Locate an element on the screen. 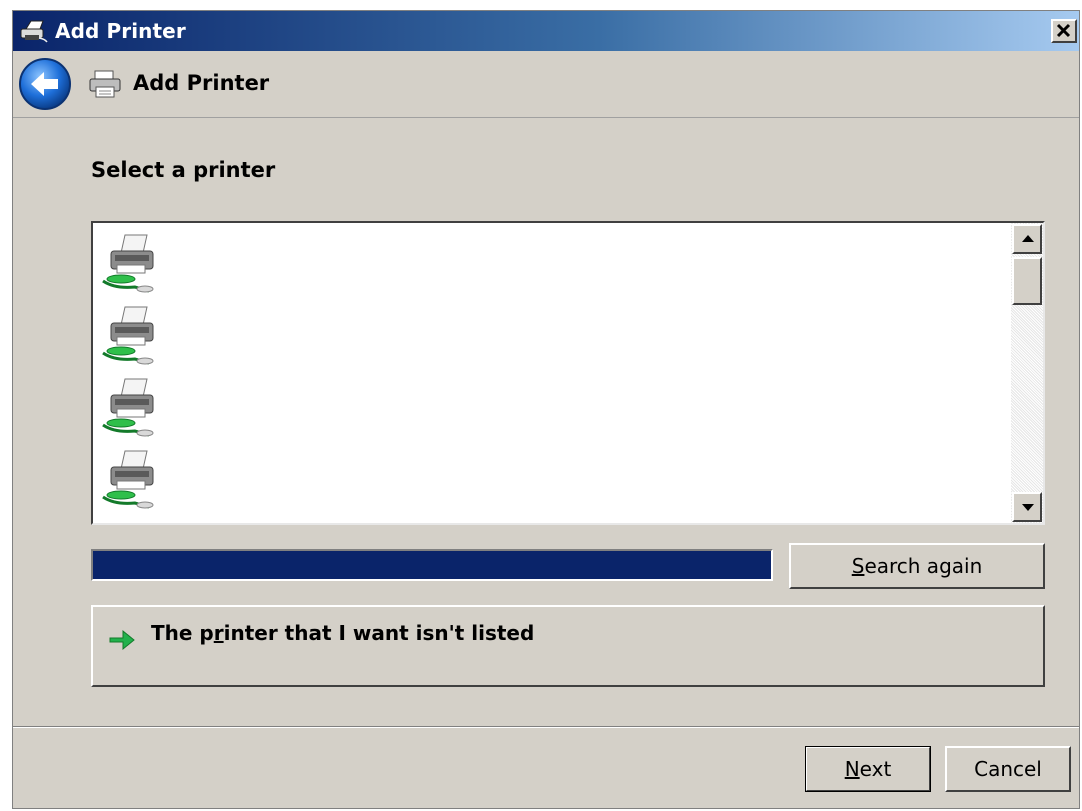  search-progress-bar is located at coordinates (432, 565).